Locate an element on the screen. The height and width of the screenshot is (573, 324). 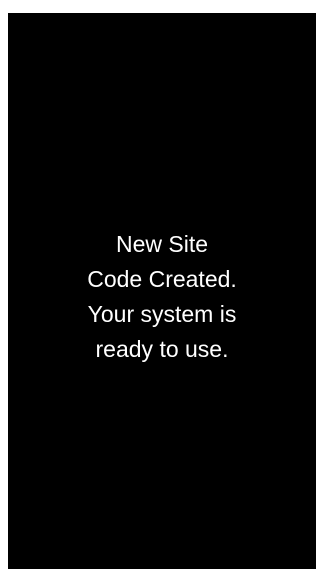
message-line: Your system is is located at coordinates (162, 314).